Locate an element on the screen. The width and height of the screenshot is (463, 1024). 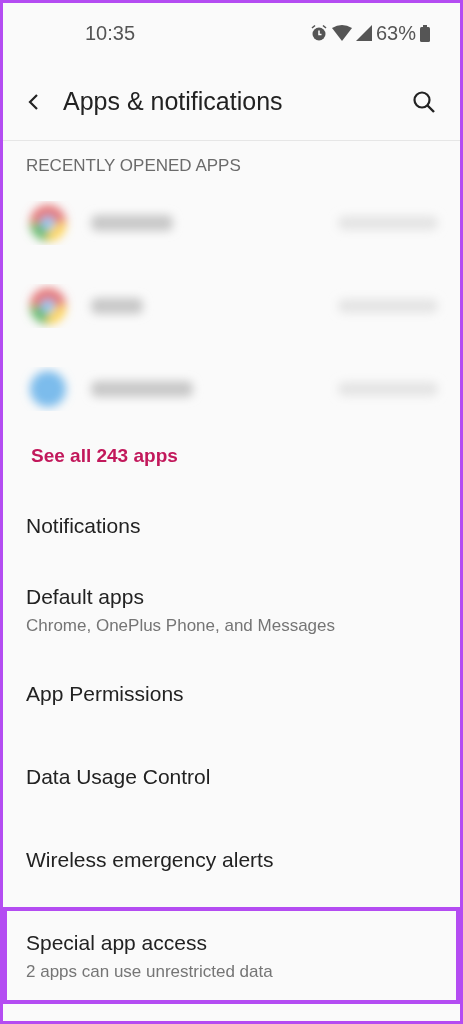
section-header: RECENTLY OPENED APPS is located at coordinates (133, 166).